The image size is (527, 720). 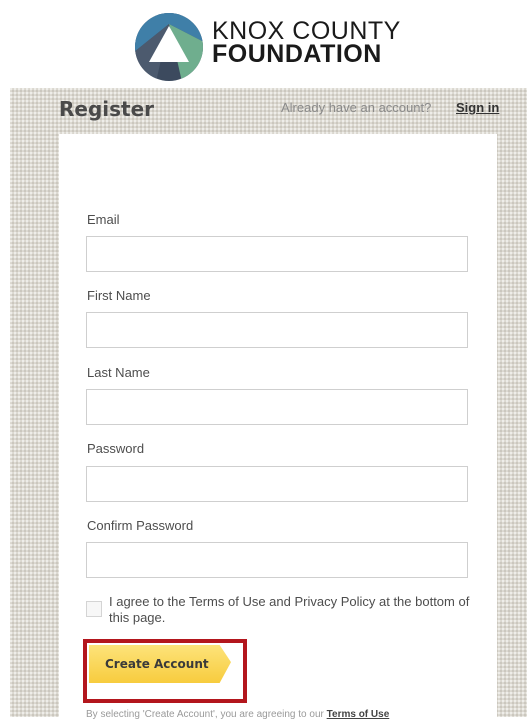 I want to click on last-name-label: Last Name, so click(x=118, y=372).